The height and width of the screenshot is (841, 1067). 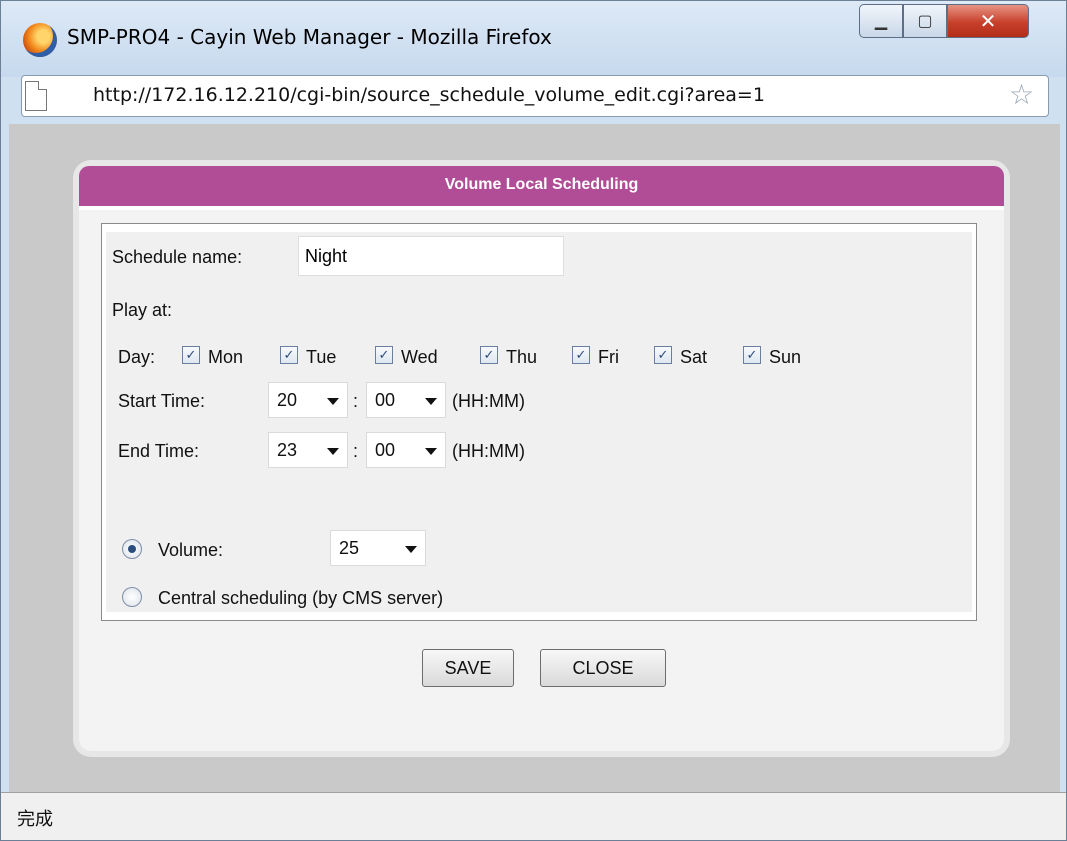 I want to click on schedule-name-label: Schedule name:, so click(x=177, y=257).